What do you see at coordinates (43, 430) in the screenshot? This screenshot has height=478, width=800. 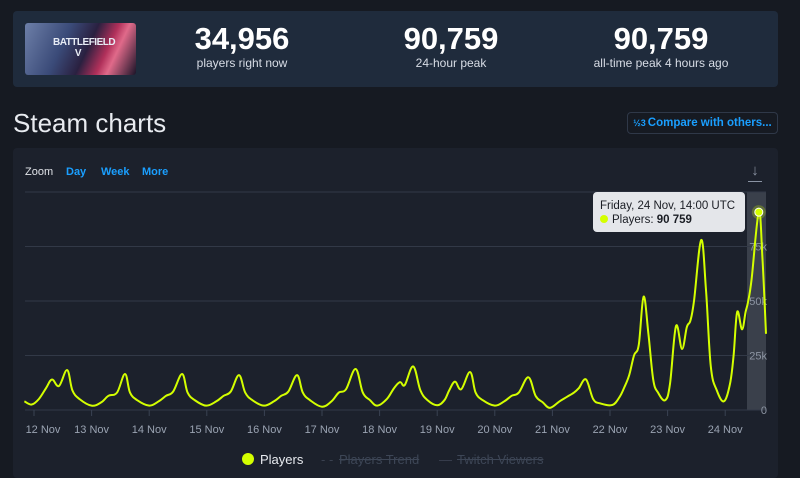 I see `x-tick-label: 12 Nov` at bounding box center [43, 430].